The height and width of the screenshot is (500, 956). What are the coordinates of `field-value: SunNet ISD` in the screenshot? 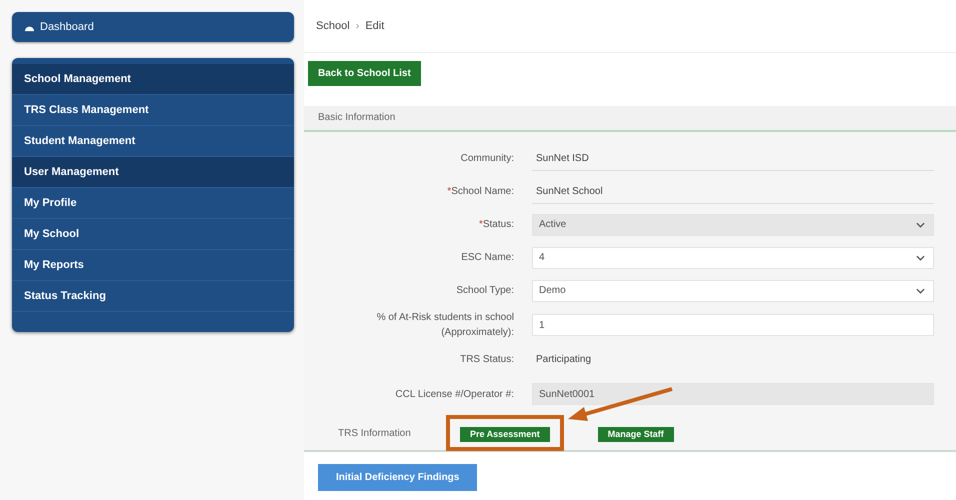 It's located at (733, 158).